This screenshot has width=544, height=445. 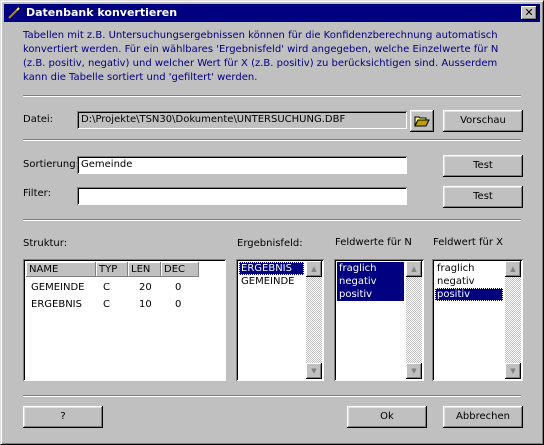 What do you see at coordinates (483, 197) in the screenshot?
I see `filter-test-button: Test` at bounding box center [483, 197].